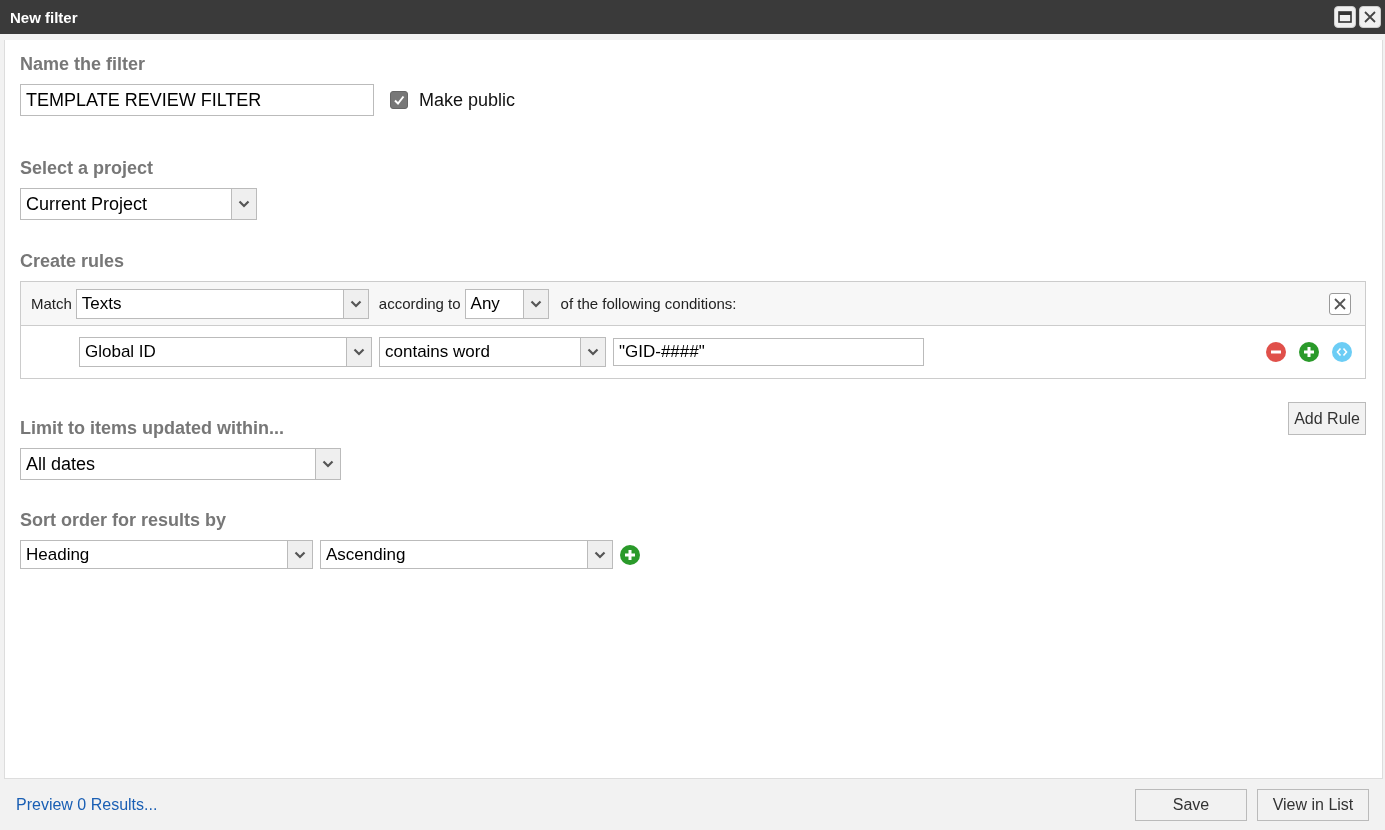  What do you see at coordinates (1276, 352) in the screenshot?
I see `remove-icon` at bounding box center [1276, 352].